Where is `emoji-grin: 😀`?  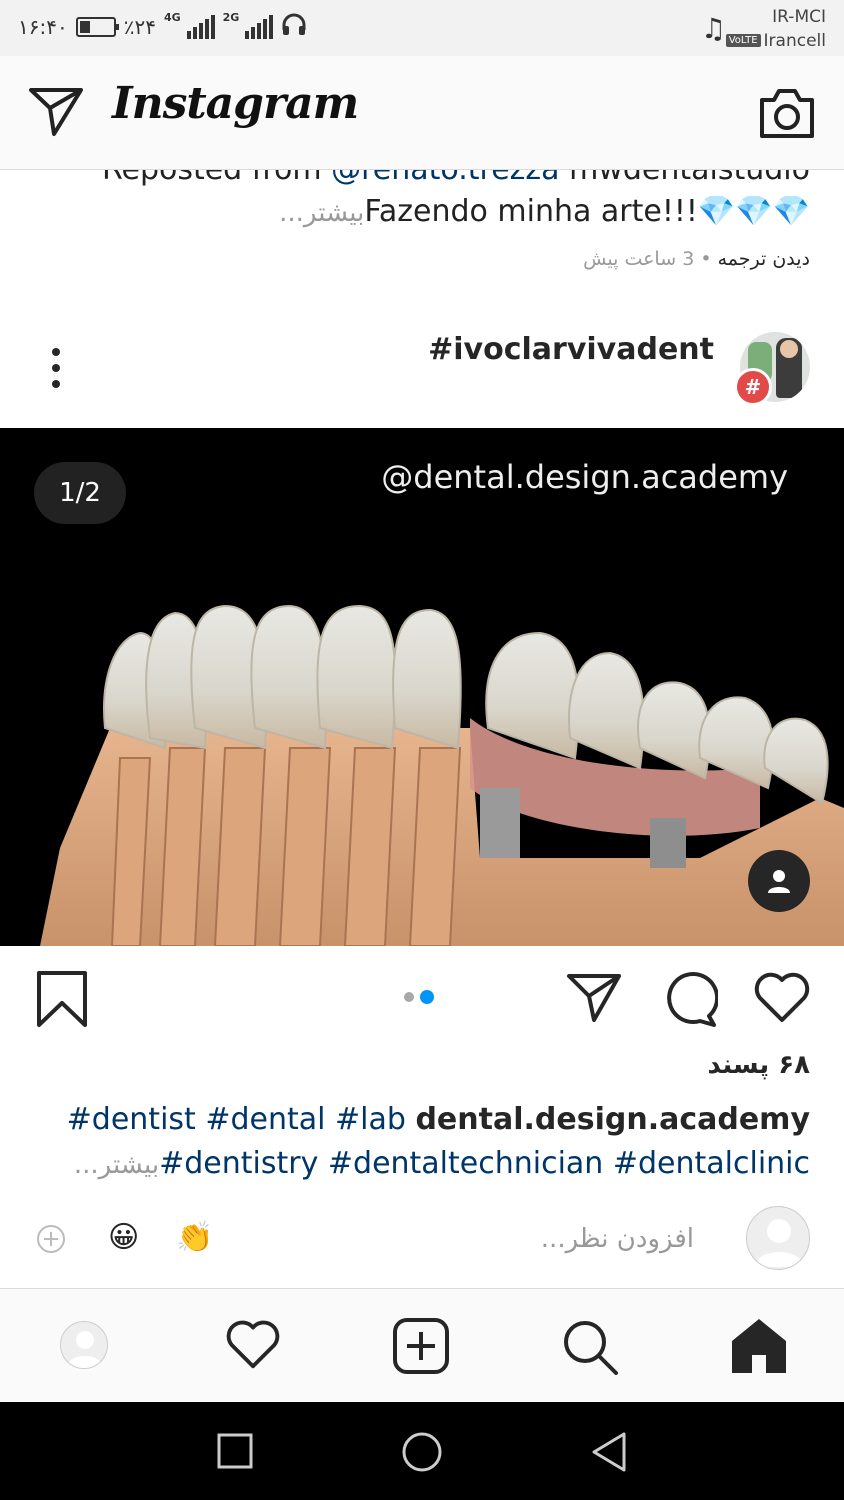 emoji-grin: 😀 is located at coordinates (123, 1237).